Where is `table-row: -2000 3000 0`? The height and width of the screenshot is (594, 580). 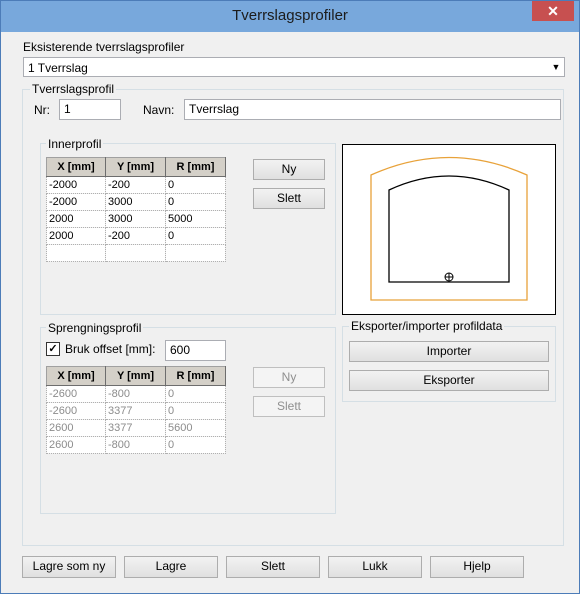 table-row: -2000 3000 0 is located at coordinates (136, 202).